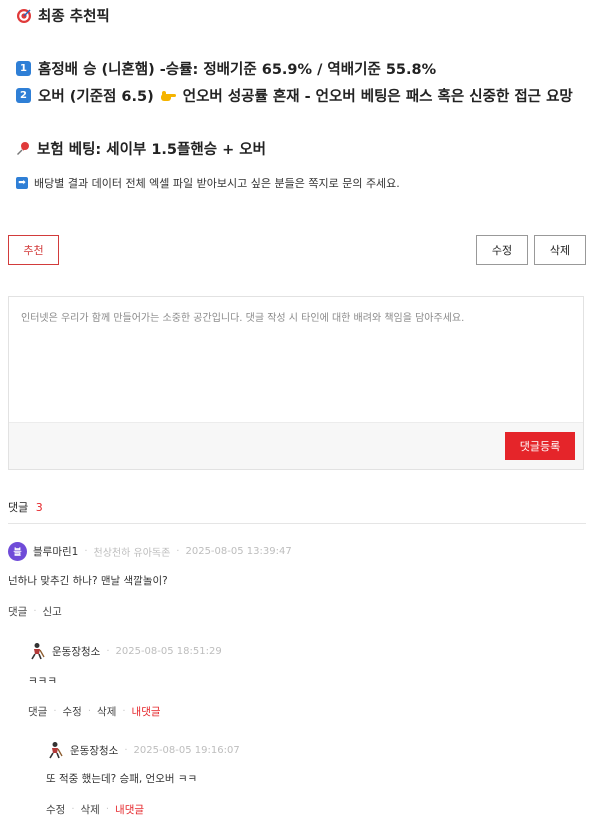 The image size is (592, 830). Describe the element at coordinates (237, 70) in the screenshot. I see `pick-text-1: 홈정배 승 (니혼햄) -승률: 정배기준 65.9% / 역배기준 55.8%` at that location.